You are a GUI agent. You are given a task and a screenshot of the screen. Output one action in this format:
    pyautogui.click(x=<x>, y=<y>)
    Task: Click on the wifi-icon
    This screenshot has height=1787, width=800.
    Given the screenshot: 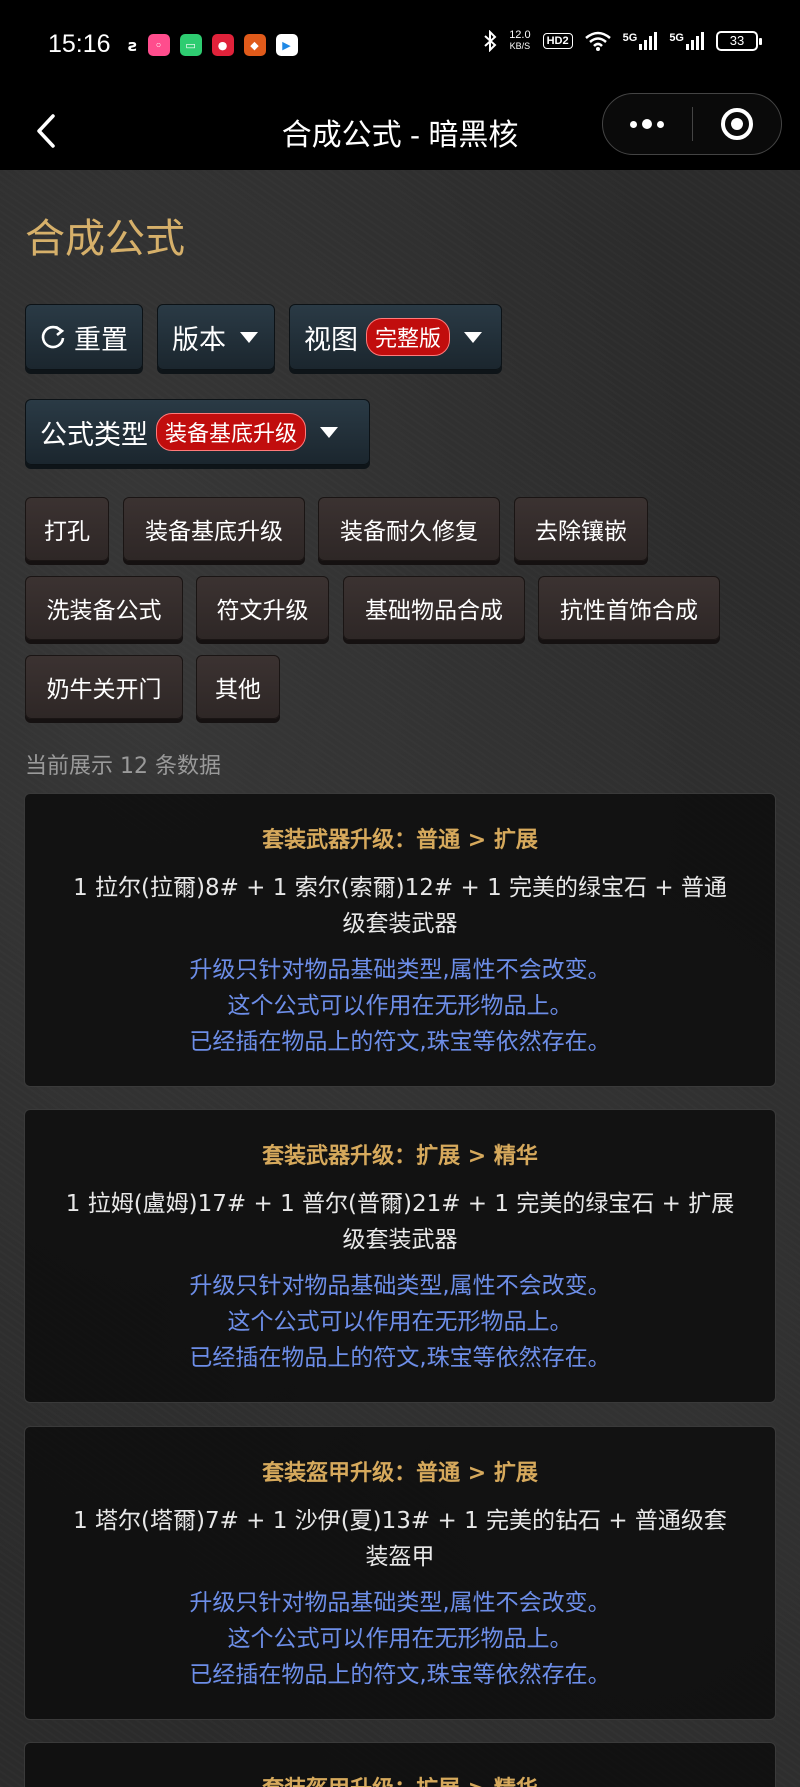 What is the action you would take?
    pyautogui.click(x=597, y=41)
    